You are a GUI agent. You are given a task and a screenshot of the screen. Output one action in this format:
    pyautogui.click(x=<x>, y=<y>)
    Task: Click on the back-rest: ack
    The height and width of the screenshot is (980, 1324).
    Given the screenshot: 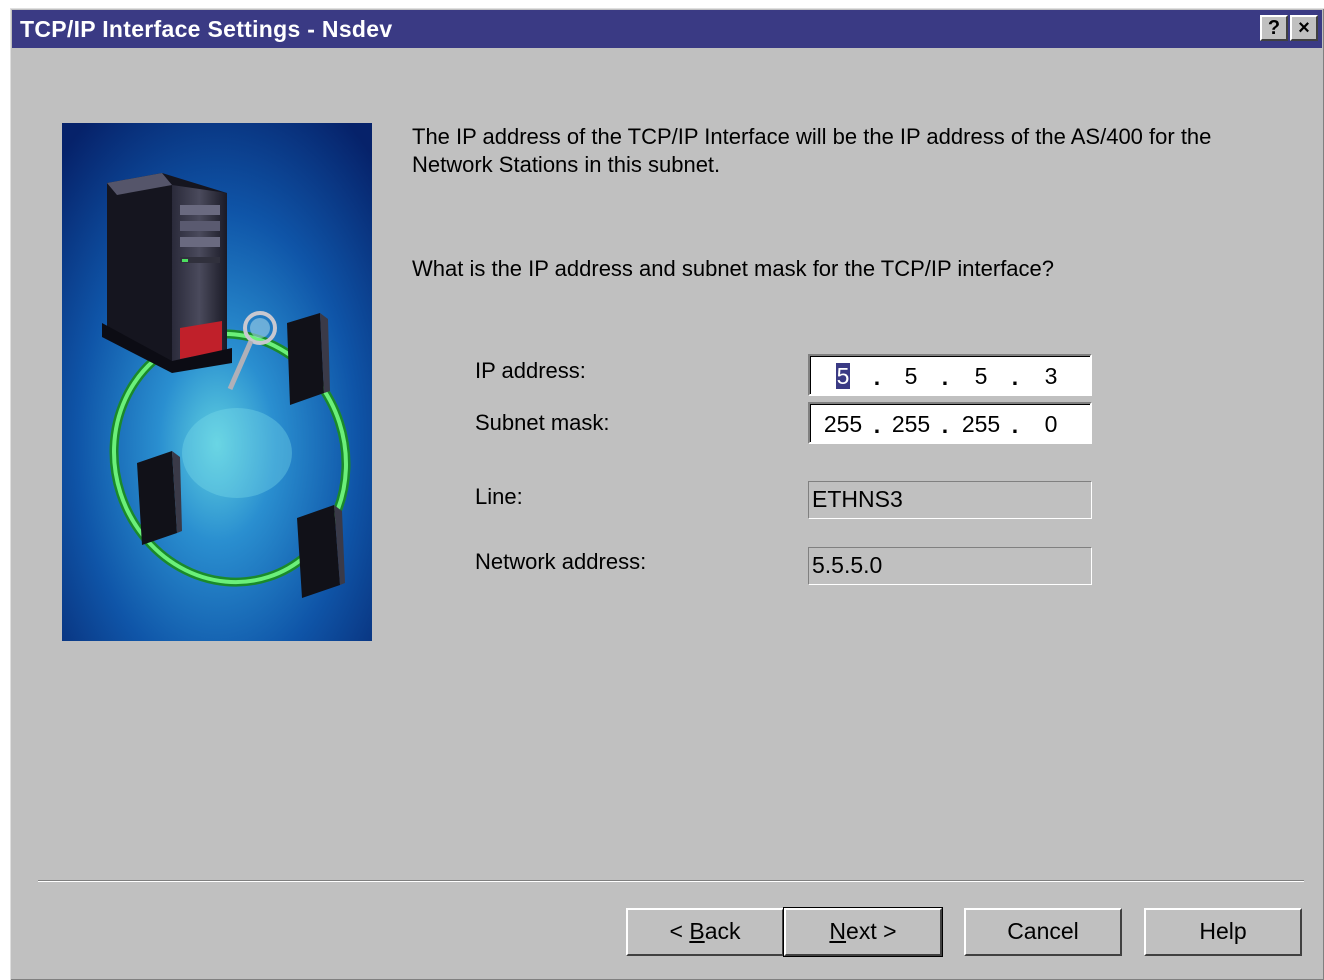 What is the action you would take?
    pyautogui.click(x=722, y=931)
    